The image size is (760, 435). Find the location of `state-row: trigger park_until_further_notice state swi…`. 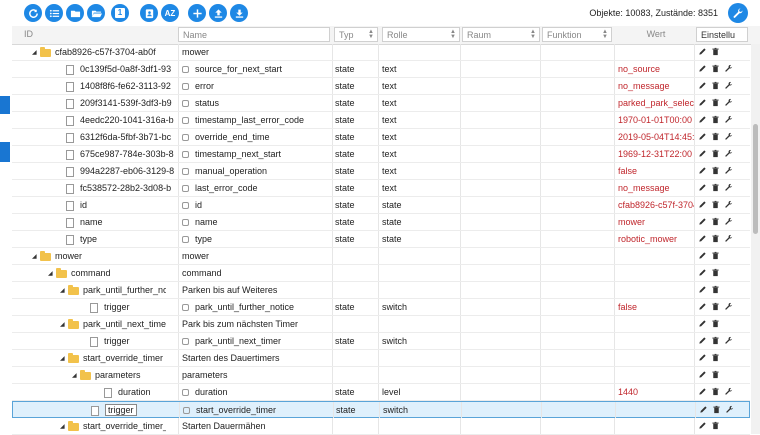

state-row: trigger park_until_further_notice state swi… is located at coordinates (381, 307).